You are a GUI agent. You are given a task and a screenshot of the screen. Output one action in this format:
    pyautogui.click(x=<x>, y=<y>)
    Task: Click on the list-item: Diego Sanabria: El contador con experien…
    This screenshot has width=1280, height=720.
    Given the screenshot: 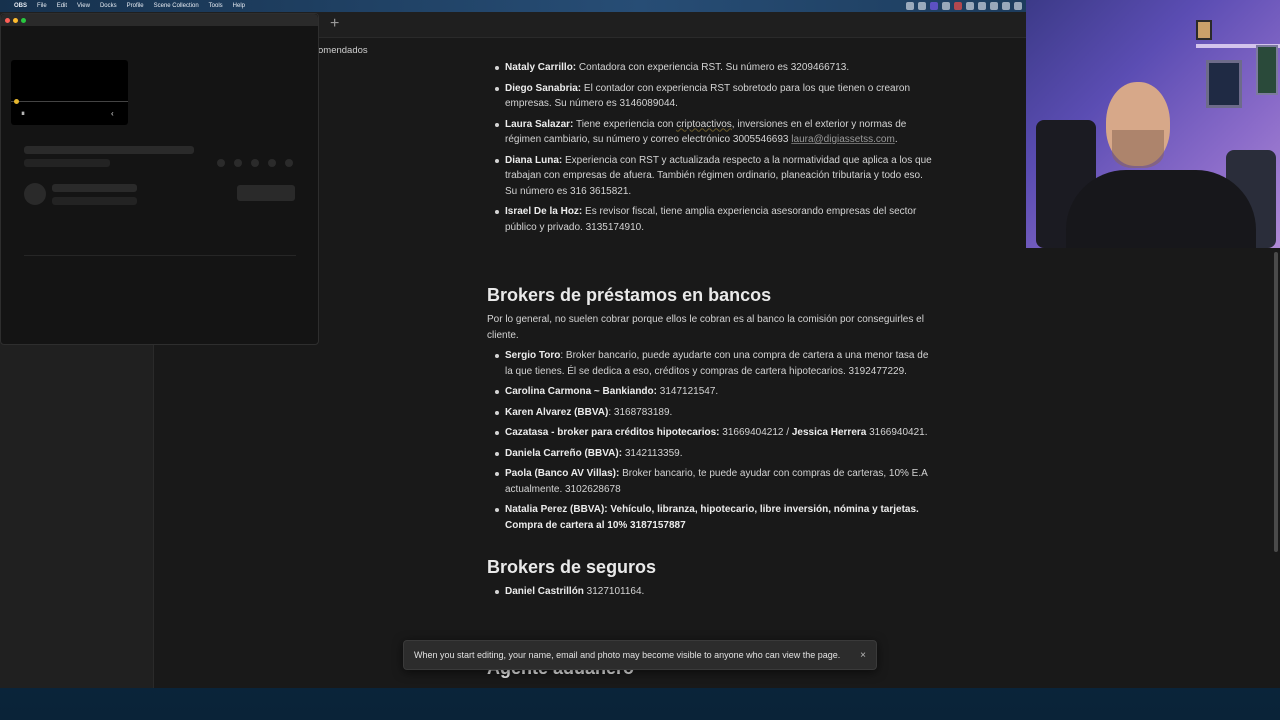 What is the action you would take?
    pyautogui.click(x=716, y=96)
    